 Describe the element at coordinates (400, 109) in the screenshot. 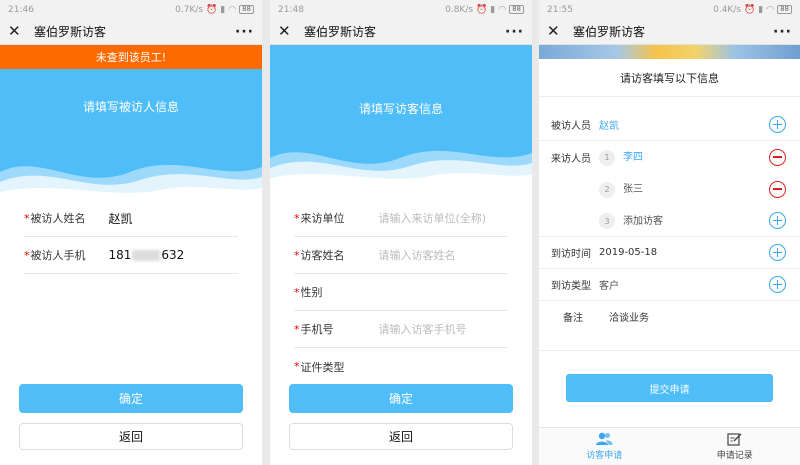

I see `hero-title: 请填写访客信息` at that location.